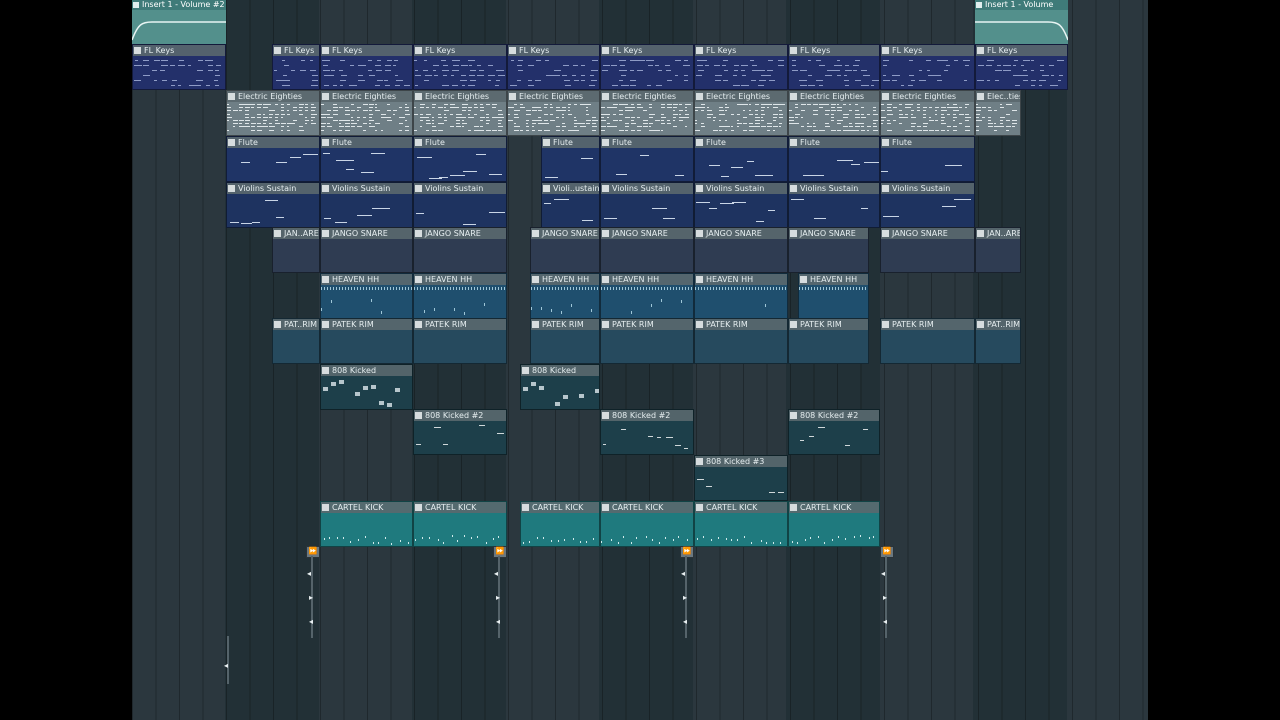 Image resolution: width=1280 pixels, height=720 pixels. Describe the element at coordinates (228, 660) in the screenshot. I see `time-marker: ◂` at that location.